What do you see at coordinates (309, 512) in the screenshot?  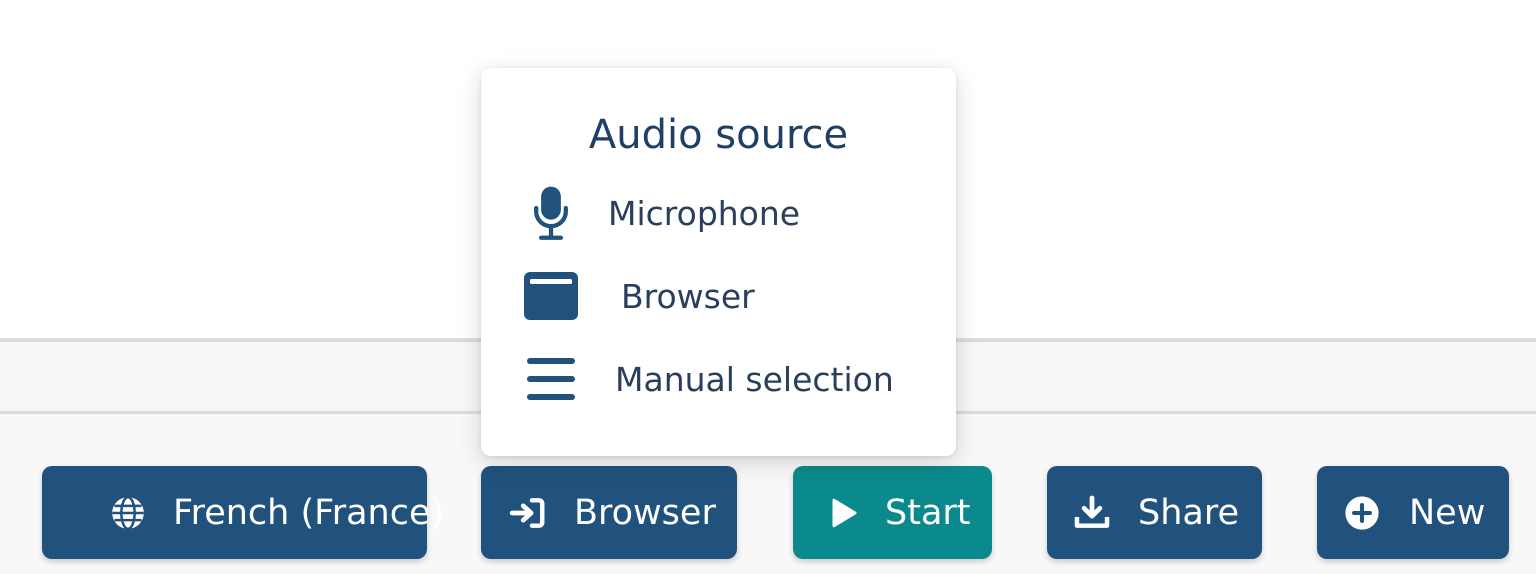 I see `language-label: French (France)` at bounding box center [309, 512].